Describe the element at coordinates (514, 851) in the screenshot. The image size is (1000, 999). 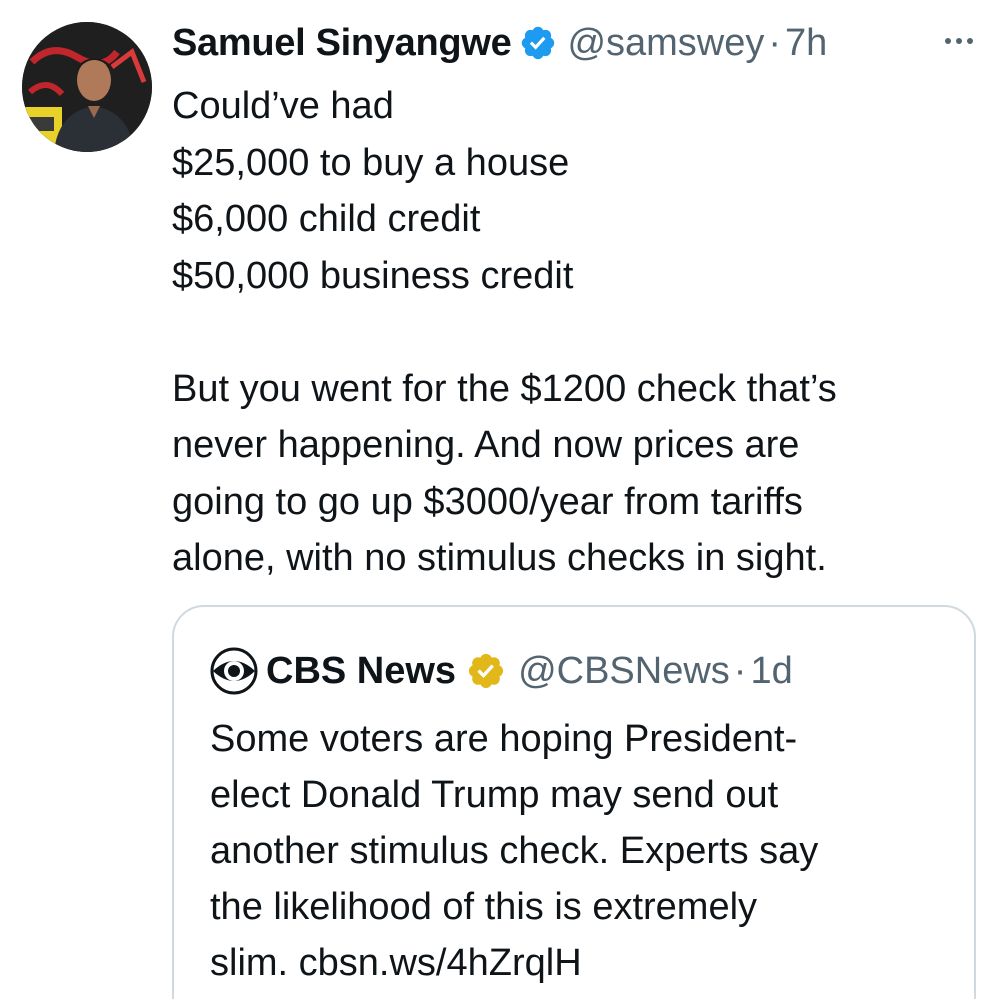
I see `quoted-text-line: another stimulus check. Experts say` at that location.